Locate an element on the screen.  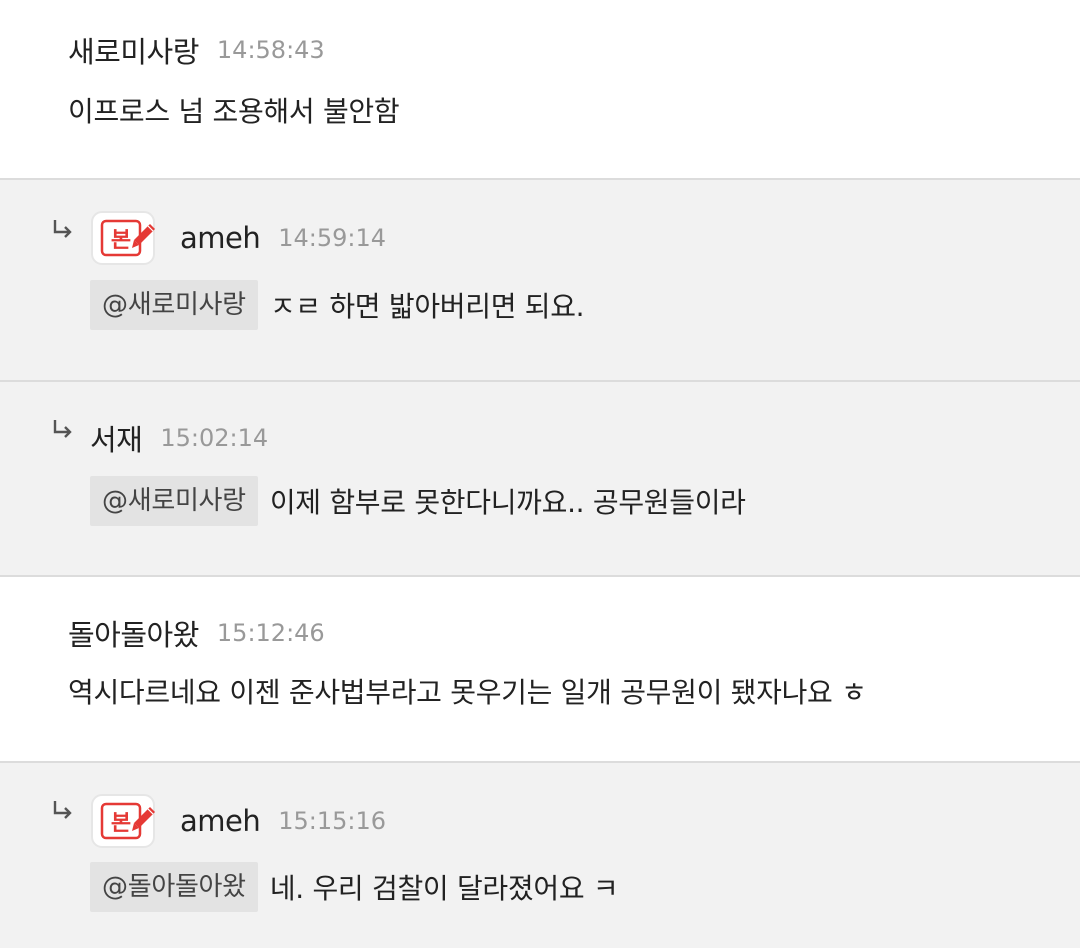
comment-header: 본 ameh 15:15:16 is located at coordinates (238, 821).